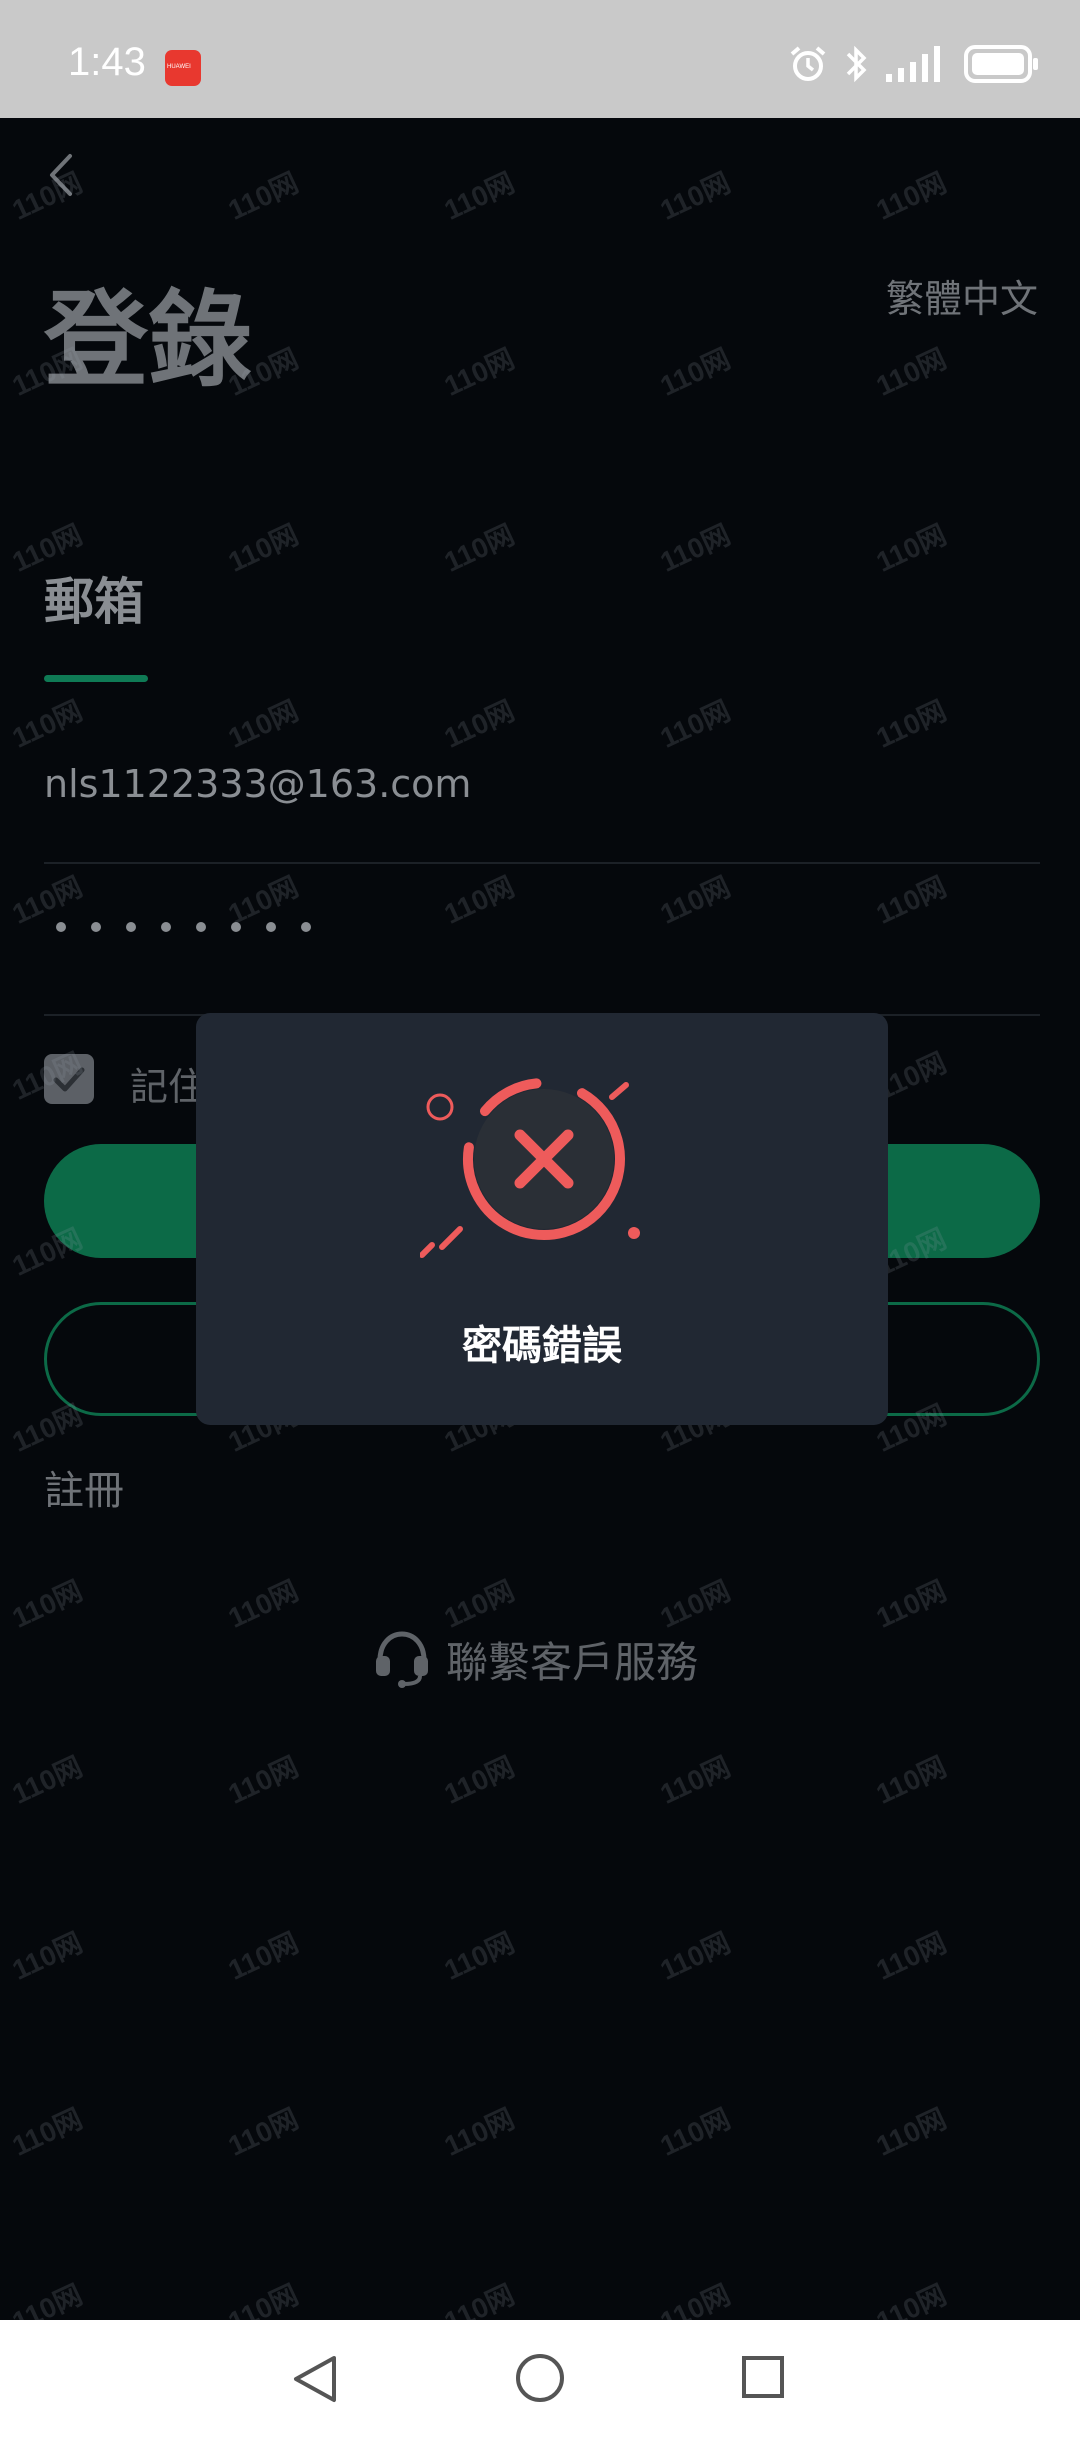 This screenshot has height=2438, width=1080. What do you see at coordinates (763, 2377) in the screenshot?
I see `nav-recent-icon` at bounding box center [763, 2377].